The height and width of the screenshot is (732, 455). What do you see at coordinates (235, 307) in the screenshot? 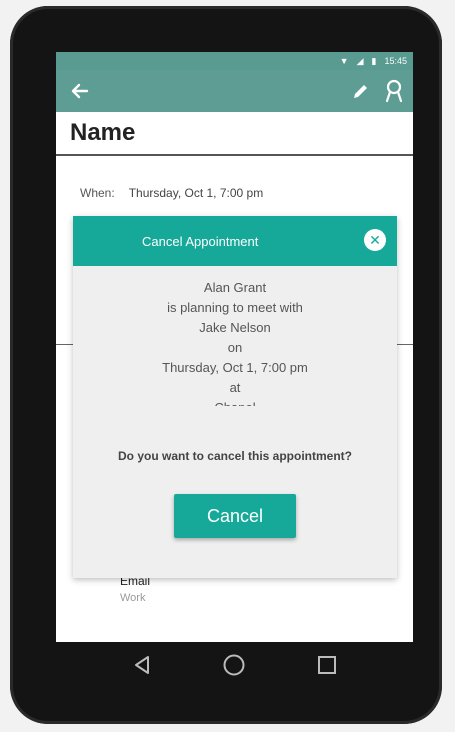
I see `message-line: is planning to meet with` at bounding box center [235, 307].